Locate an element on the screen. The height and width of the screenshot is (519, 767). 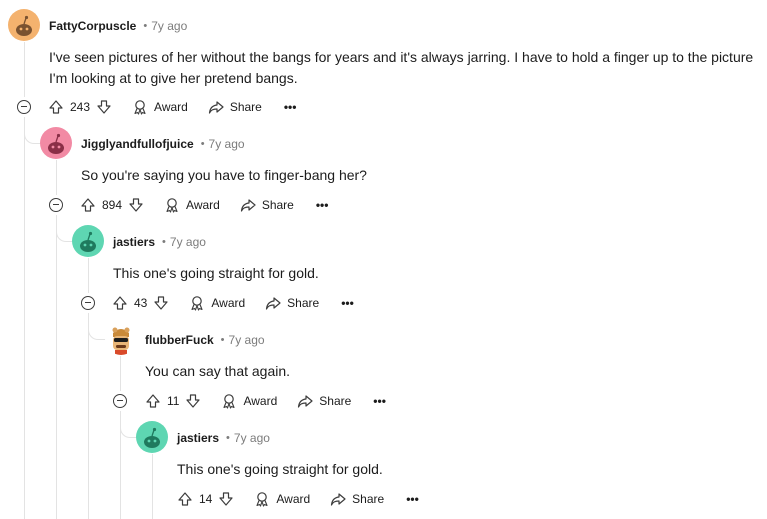
username: FattyCorpuscle is located at coordinates (92, 26).